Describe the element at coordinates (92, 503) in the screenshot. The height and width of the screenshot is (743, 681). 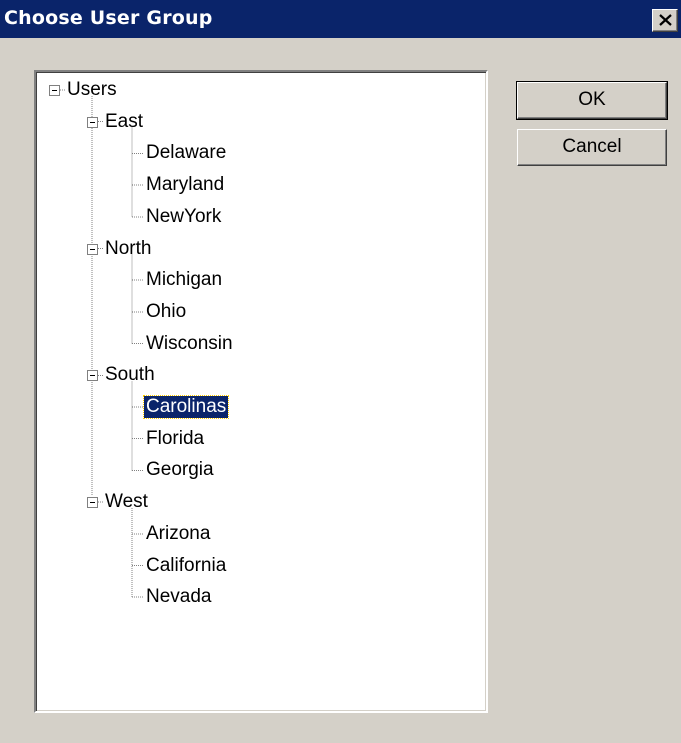
I see `group-west-collapse-icon` at that location.